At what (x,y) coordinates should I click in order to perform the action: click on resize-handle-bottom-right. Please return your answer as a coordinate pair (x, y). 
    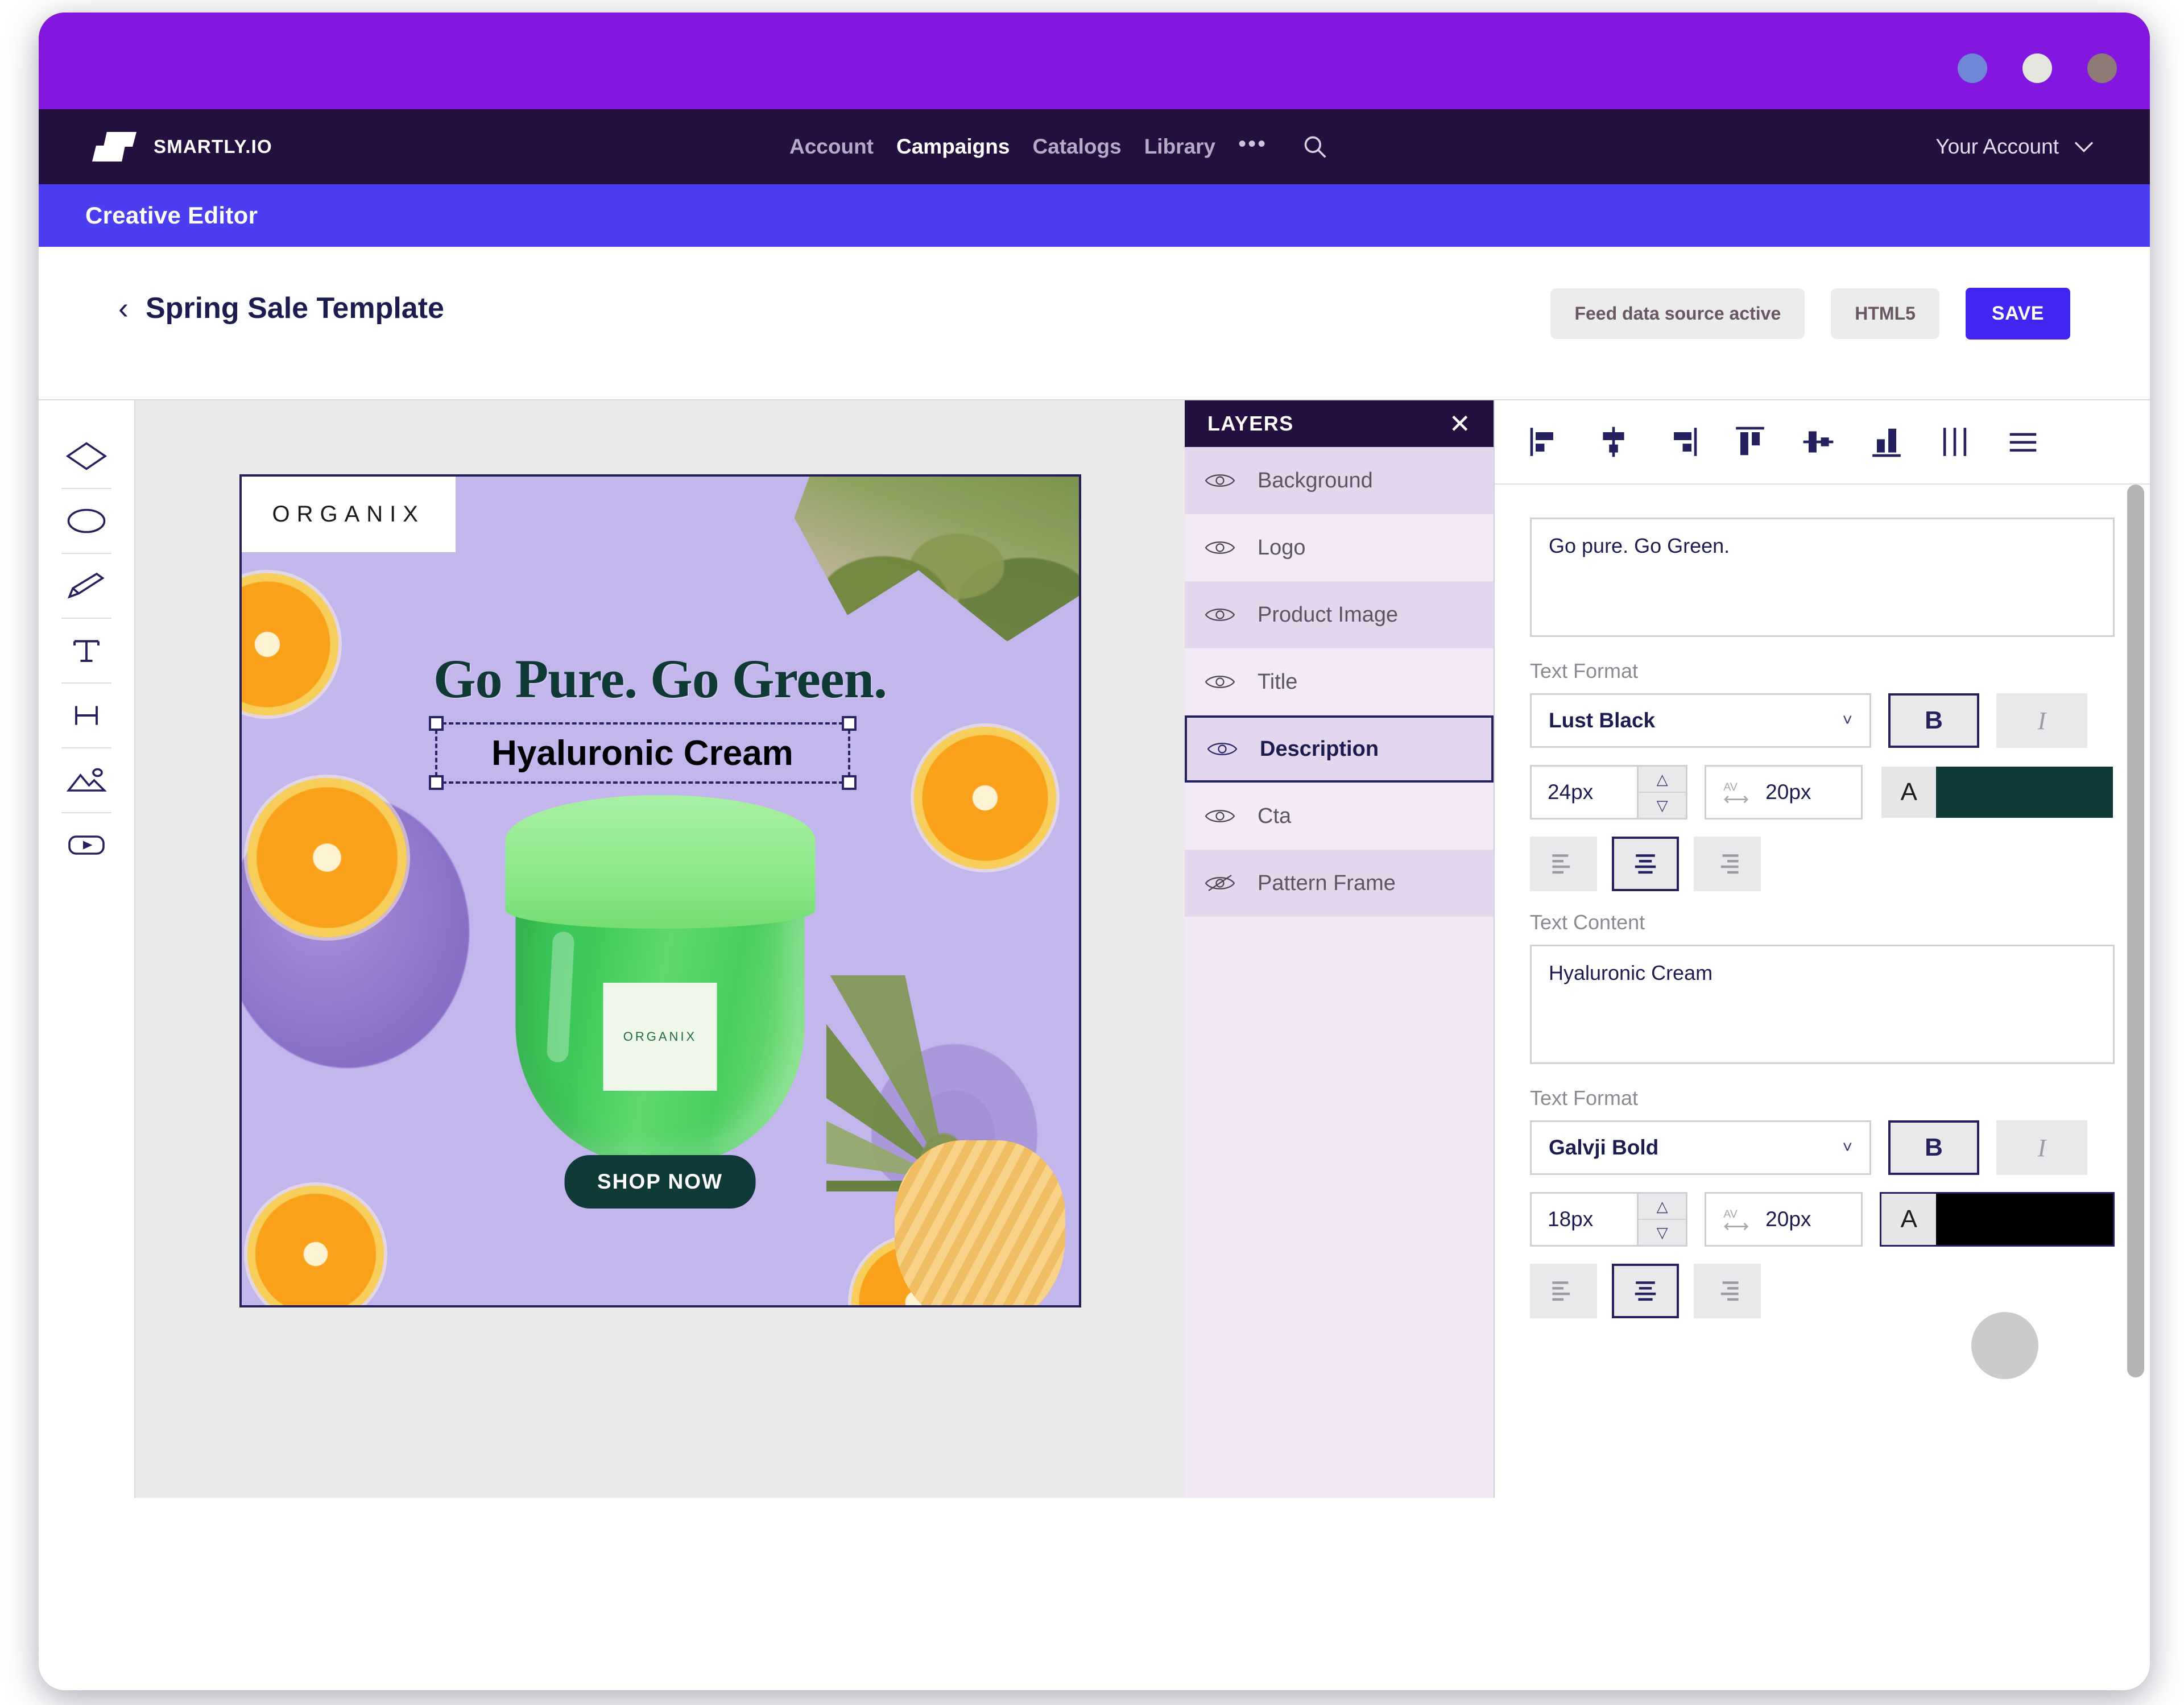
    Looking at the image, I should click on (849, 782).